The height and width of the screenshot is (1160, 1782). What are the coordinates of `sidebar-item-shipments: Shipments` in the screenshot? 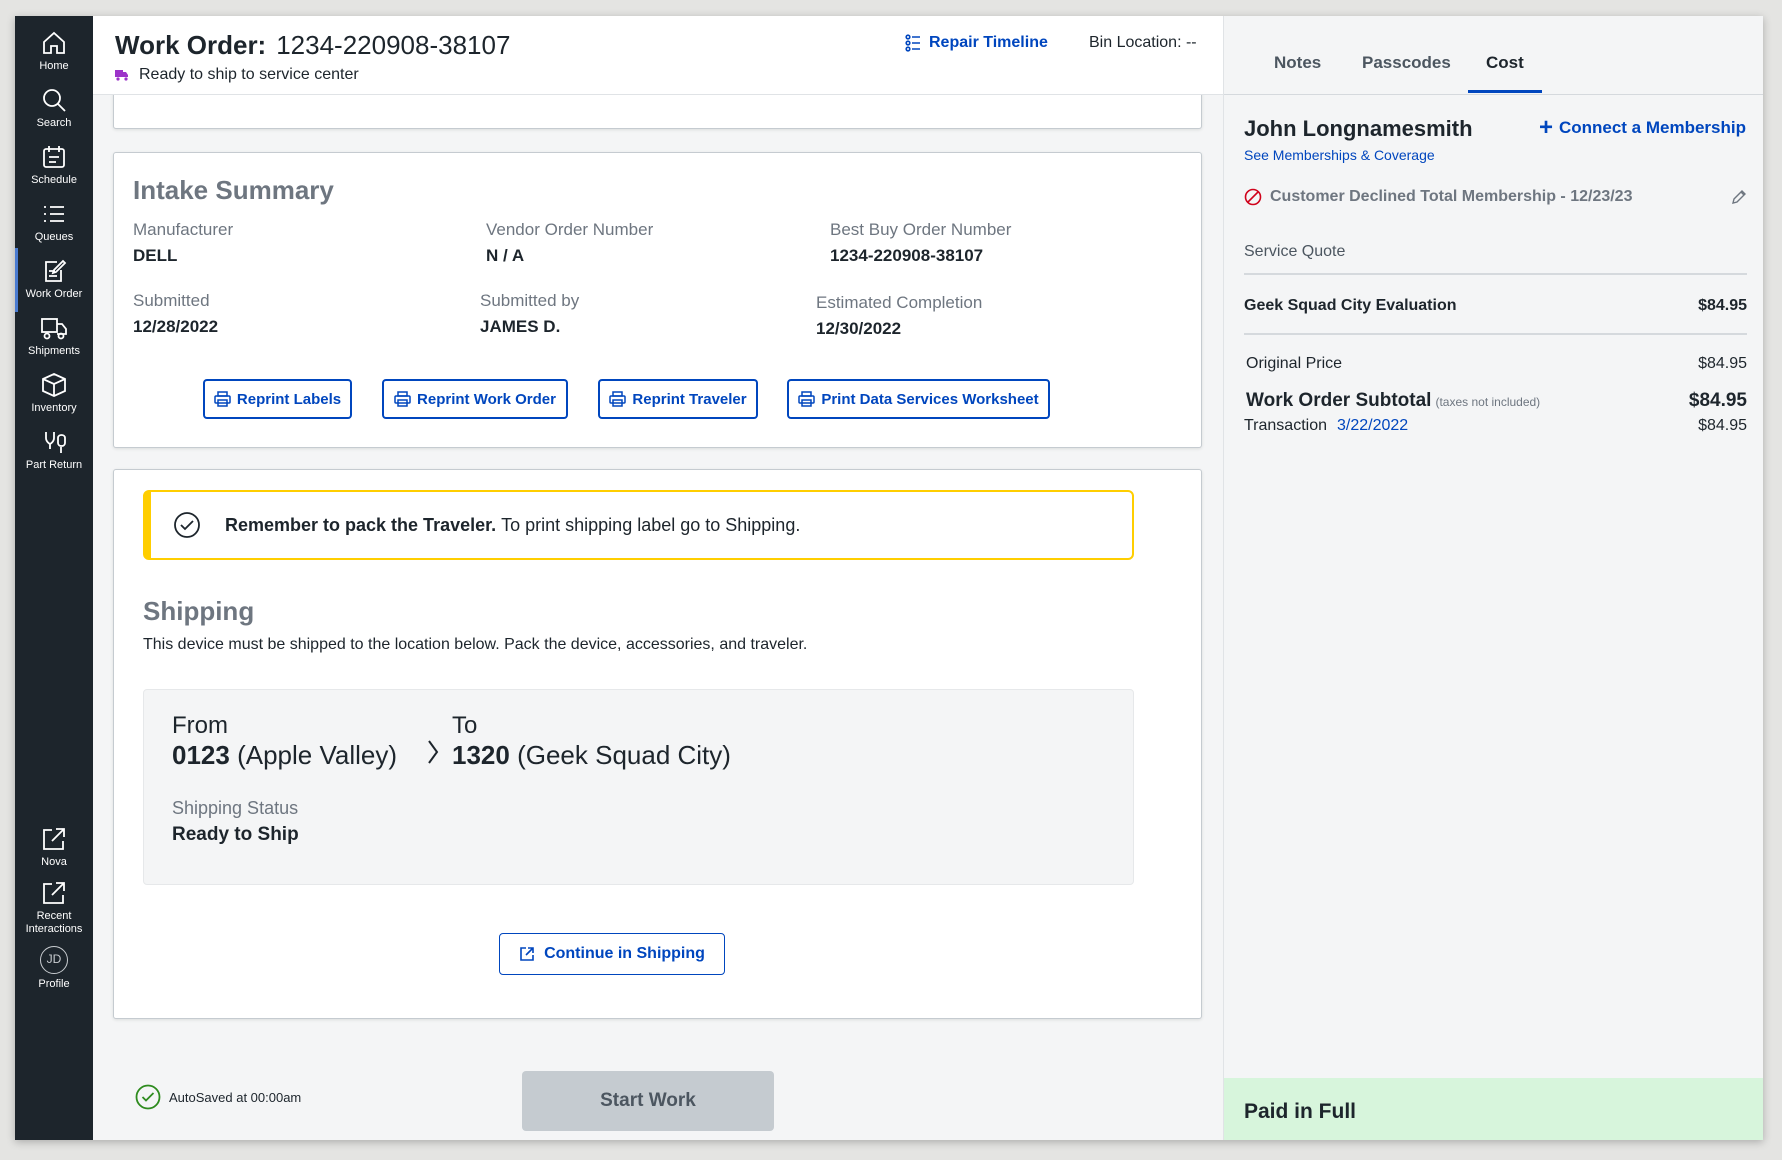 It's located at (54, 336).